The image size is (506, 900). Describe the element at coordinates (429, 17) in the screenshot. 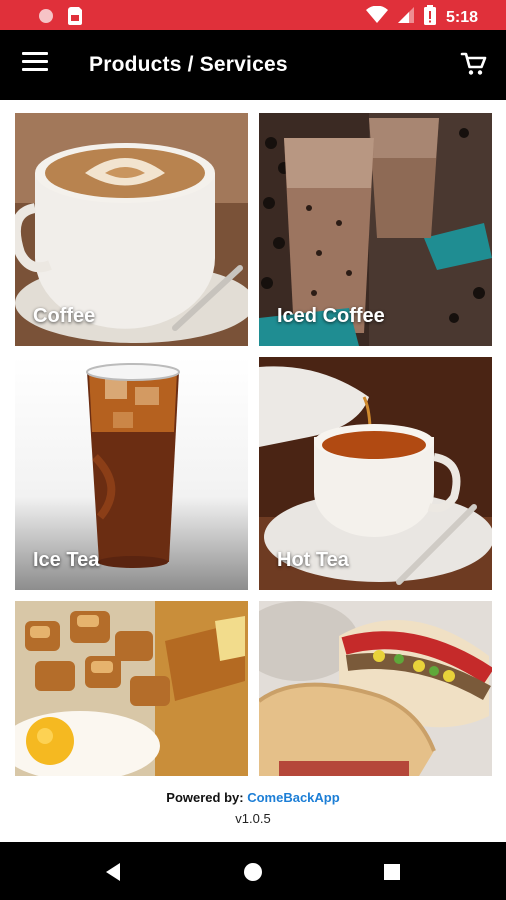

I see `battery-icon` at that location.